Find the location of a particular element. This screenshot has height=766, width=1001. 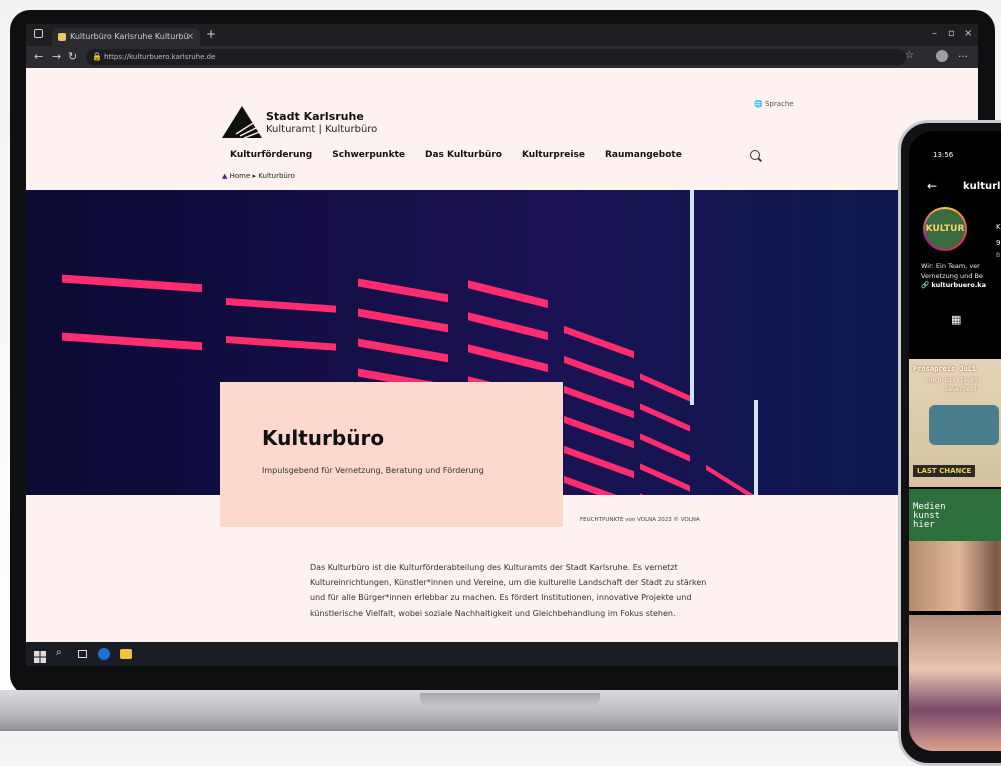

logo-title: Stadt Karlsruhe is located at coordinates (315, 116).